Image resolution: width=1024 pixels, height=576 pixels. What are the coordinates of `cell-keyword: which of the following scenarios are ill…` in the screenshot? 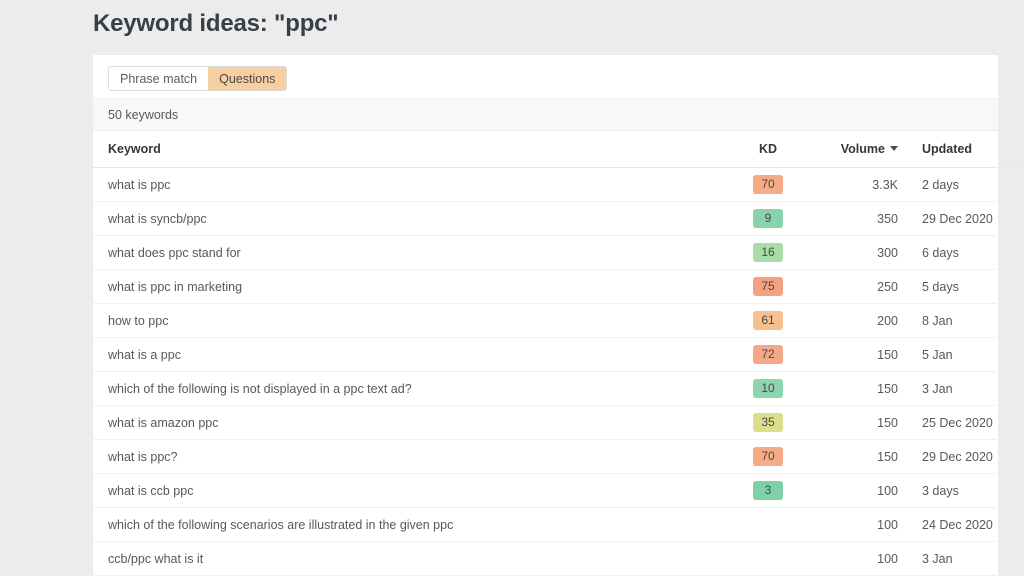 It's located at (413, 524).